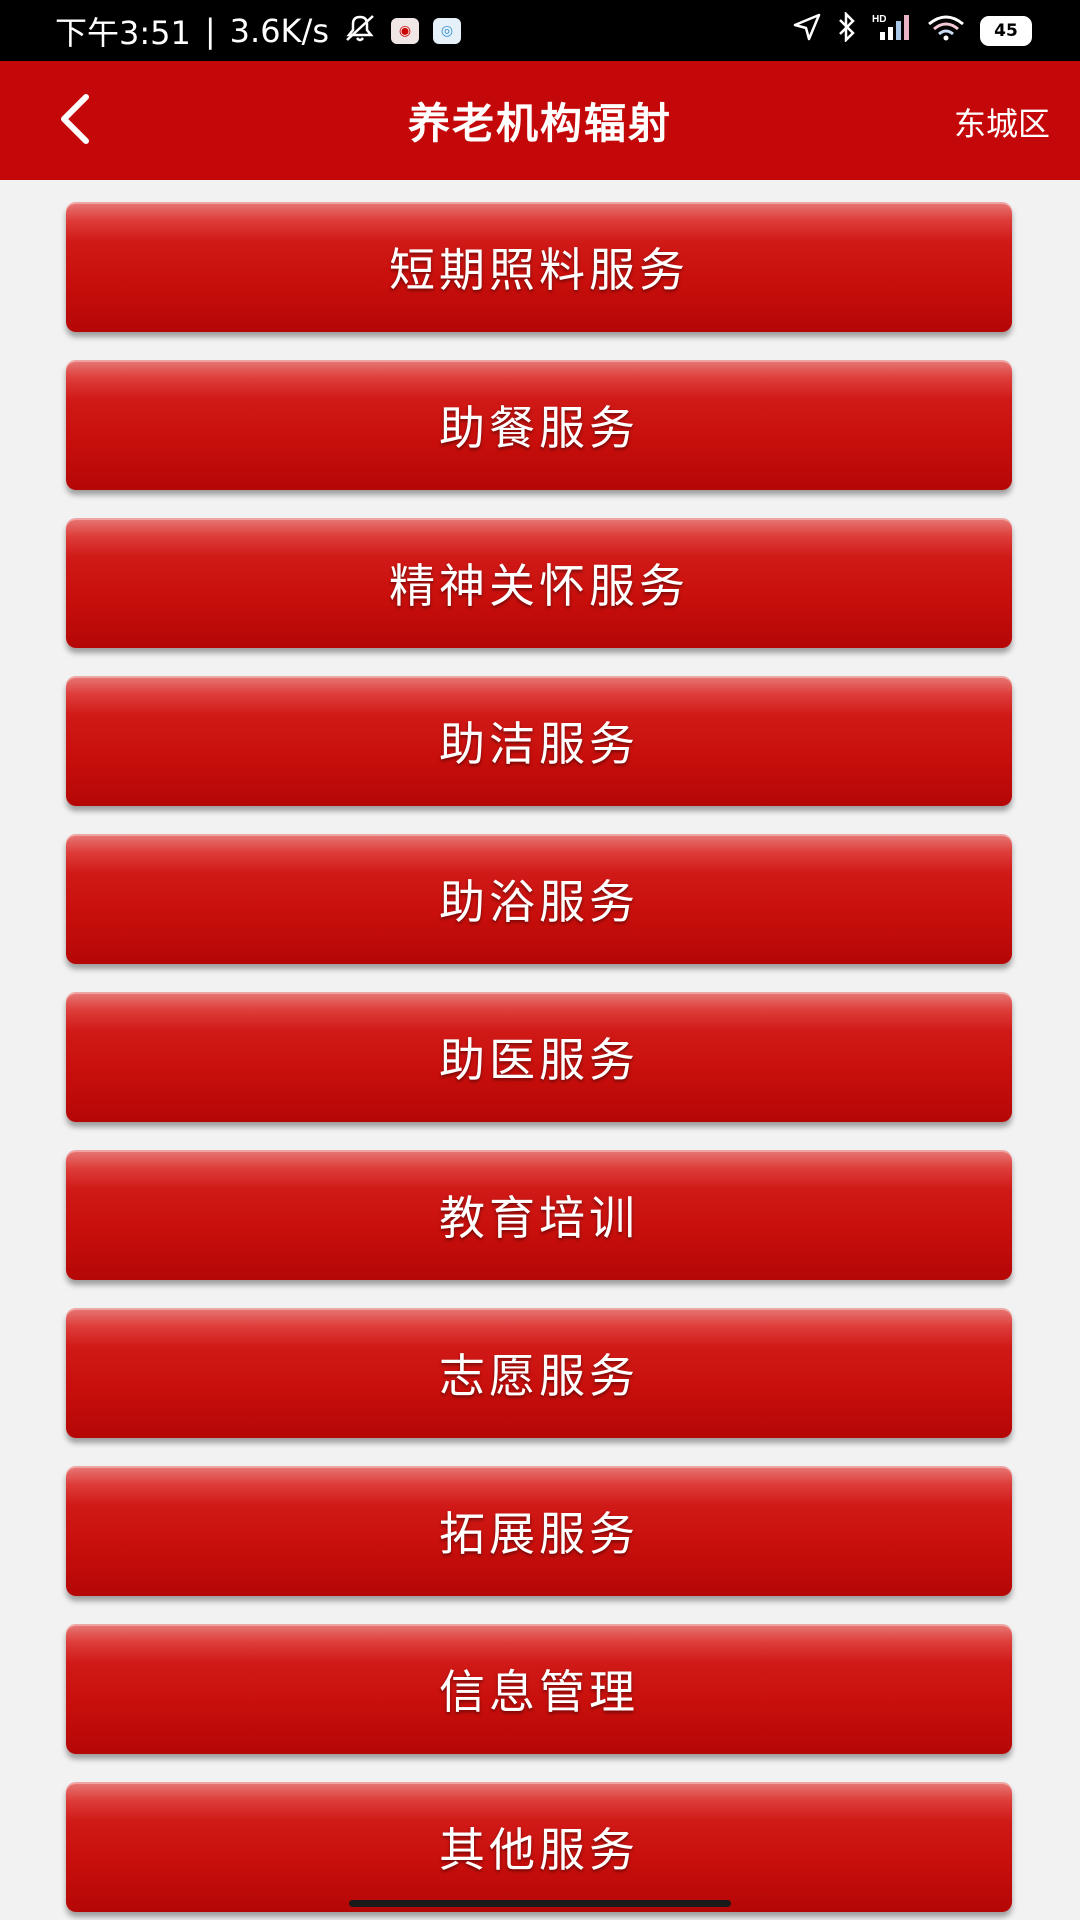 The height and width of the screenshot is (1920, 1080). Describe the element at coordinates (539, 123) in the screenshot. I see `page-title: 养老机构辐射` at that location.